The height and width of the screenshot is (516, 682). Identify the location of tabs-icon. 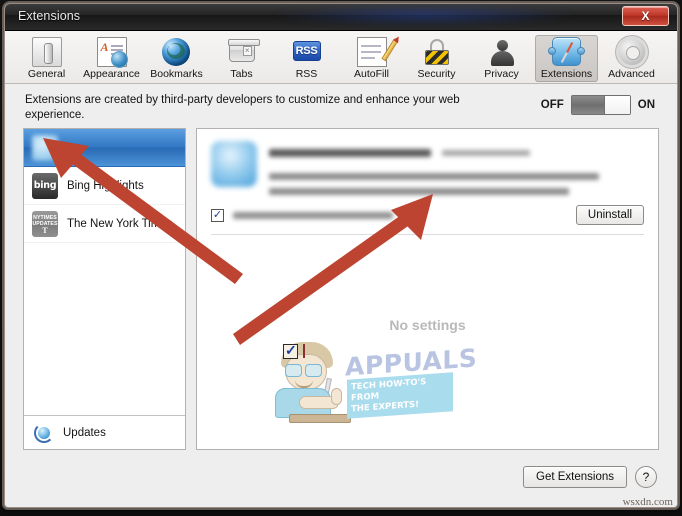
(243, 52).